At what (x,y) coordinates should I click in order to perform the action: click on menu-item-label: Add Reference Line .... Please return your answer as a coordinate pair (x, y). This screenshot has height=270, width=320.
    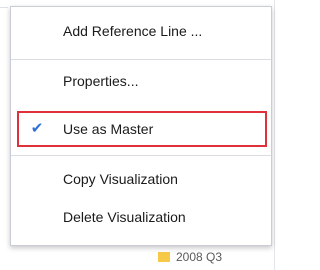
    Looking at the image, I should click on (133, 31).